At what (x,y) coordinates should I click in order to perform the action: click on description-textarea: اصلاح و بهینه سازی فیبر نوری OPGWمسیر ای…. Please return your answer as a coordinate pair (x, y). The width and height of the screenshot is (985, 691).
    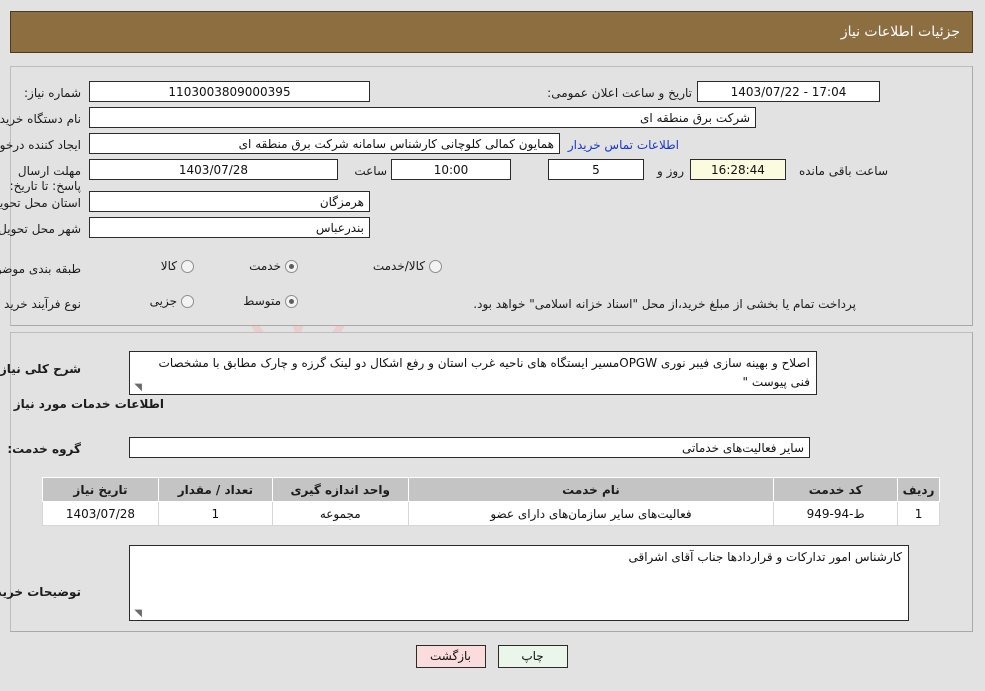
    Looking at the image, I should click on (474, 373).